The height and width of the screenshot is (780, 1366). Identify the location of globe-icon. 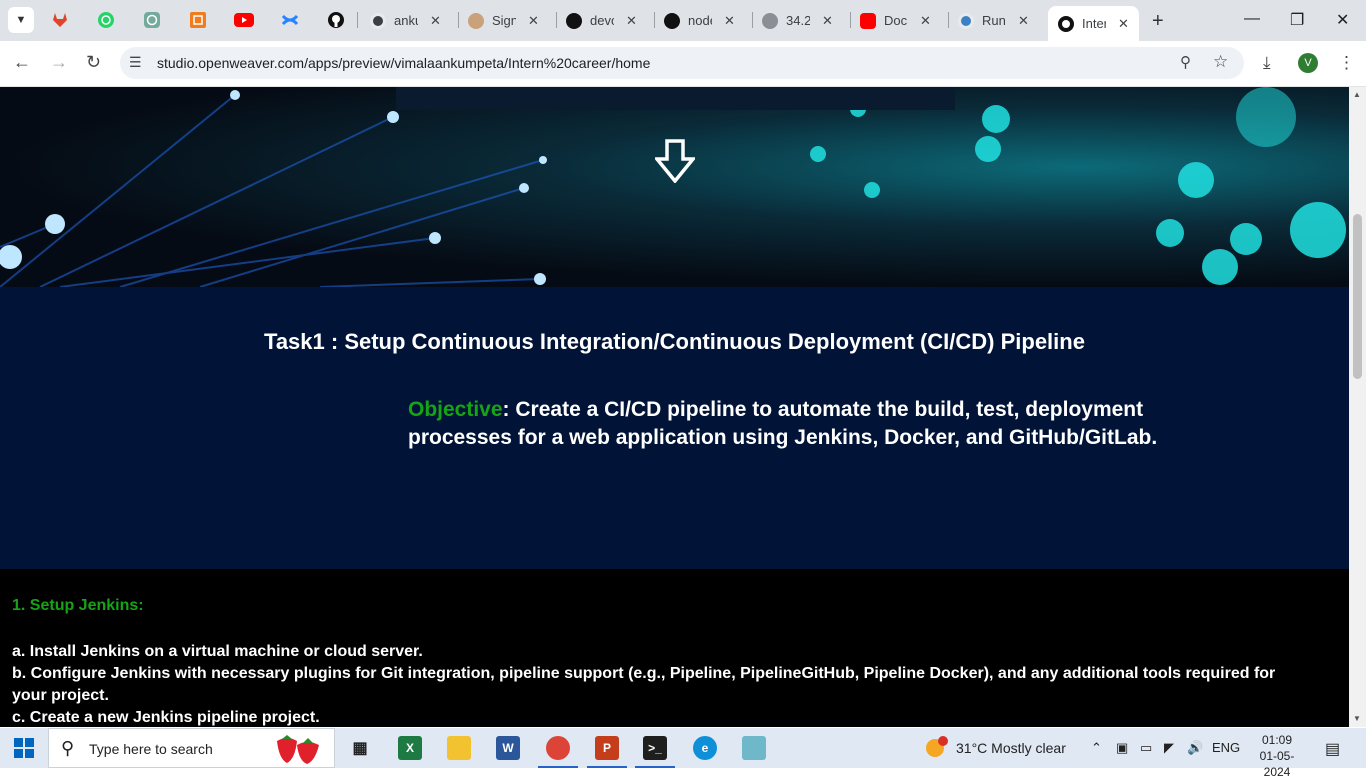
(770, 20).